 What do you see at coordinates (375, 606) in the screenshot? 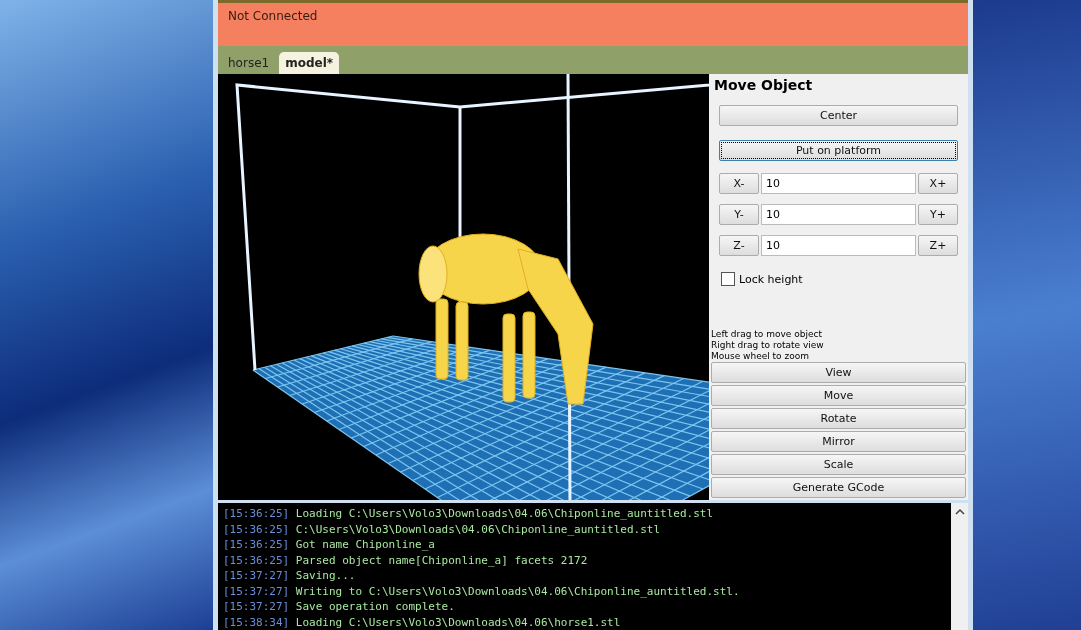
I see `log-message: Save operation complete.` at bounding box center [375, 606].